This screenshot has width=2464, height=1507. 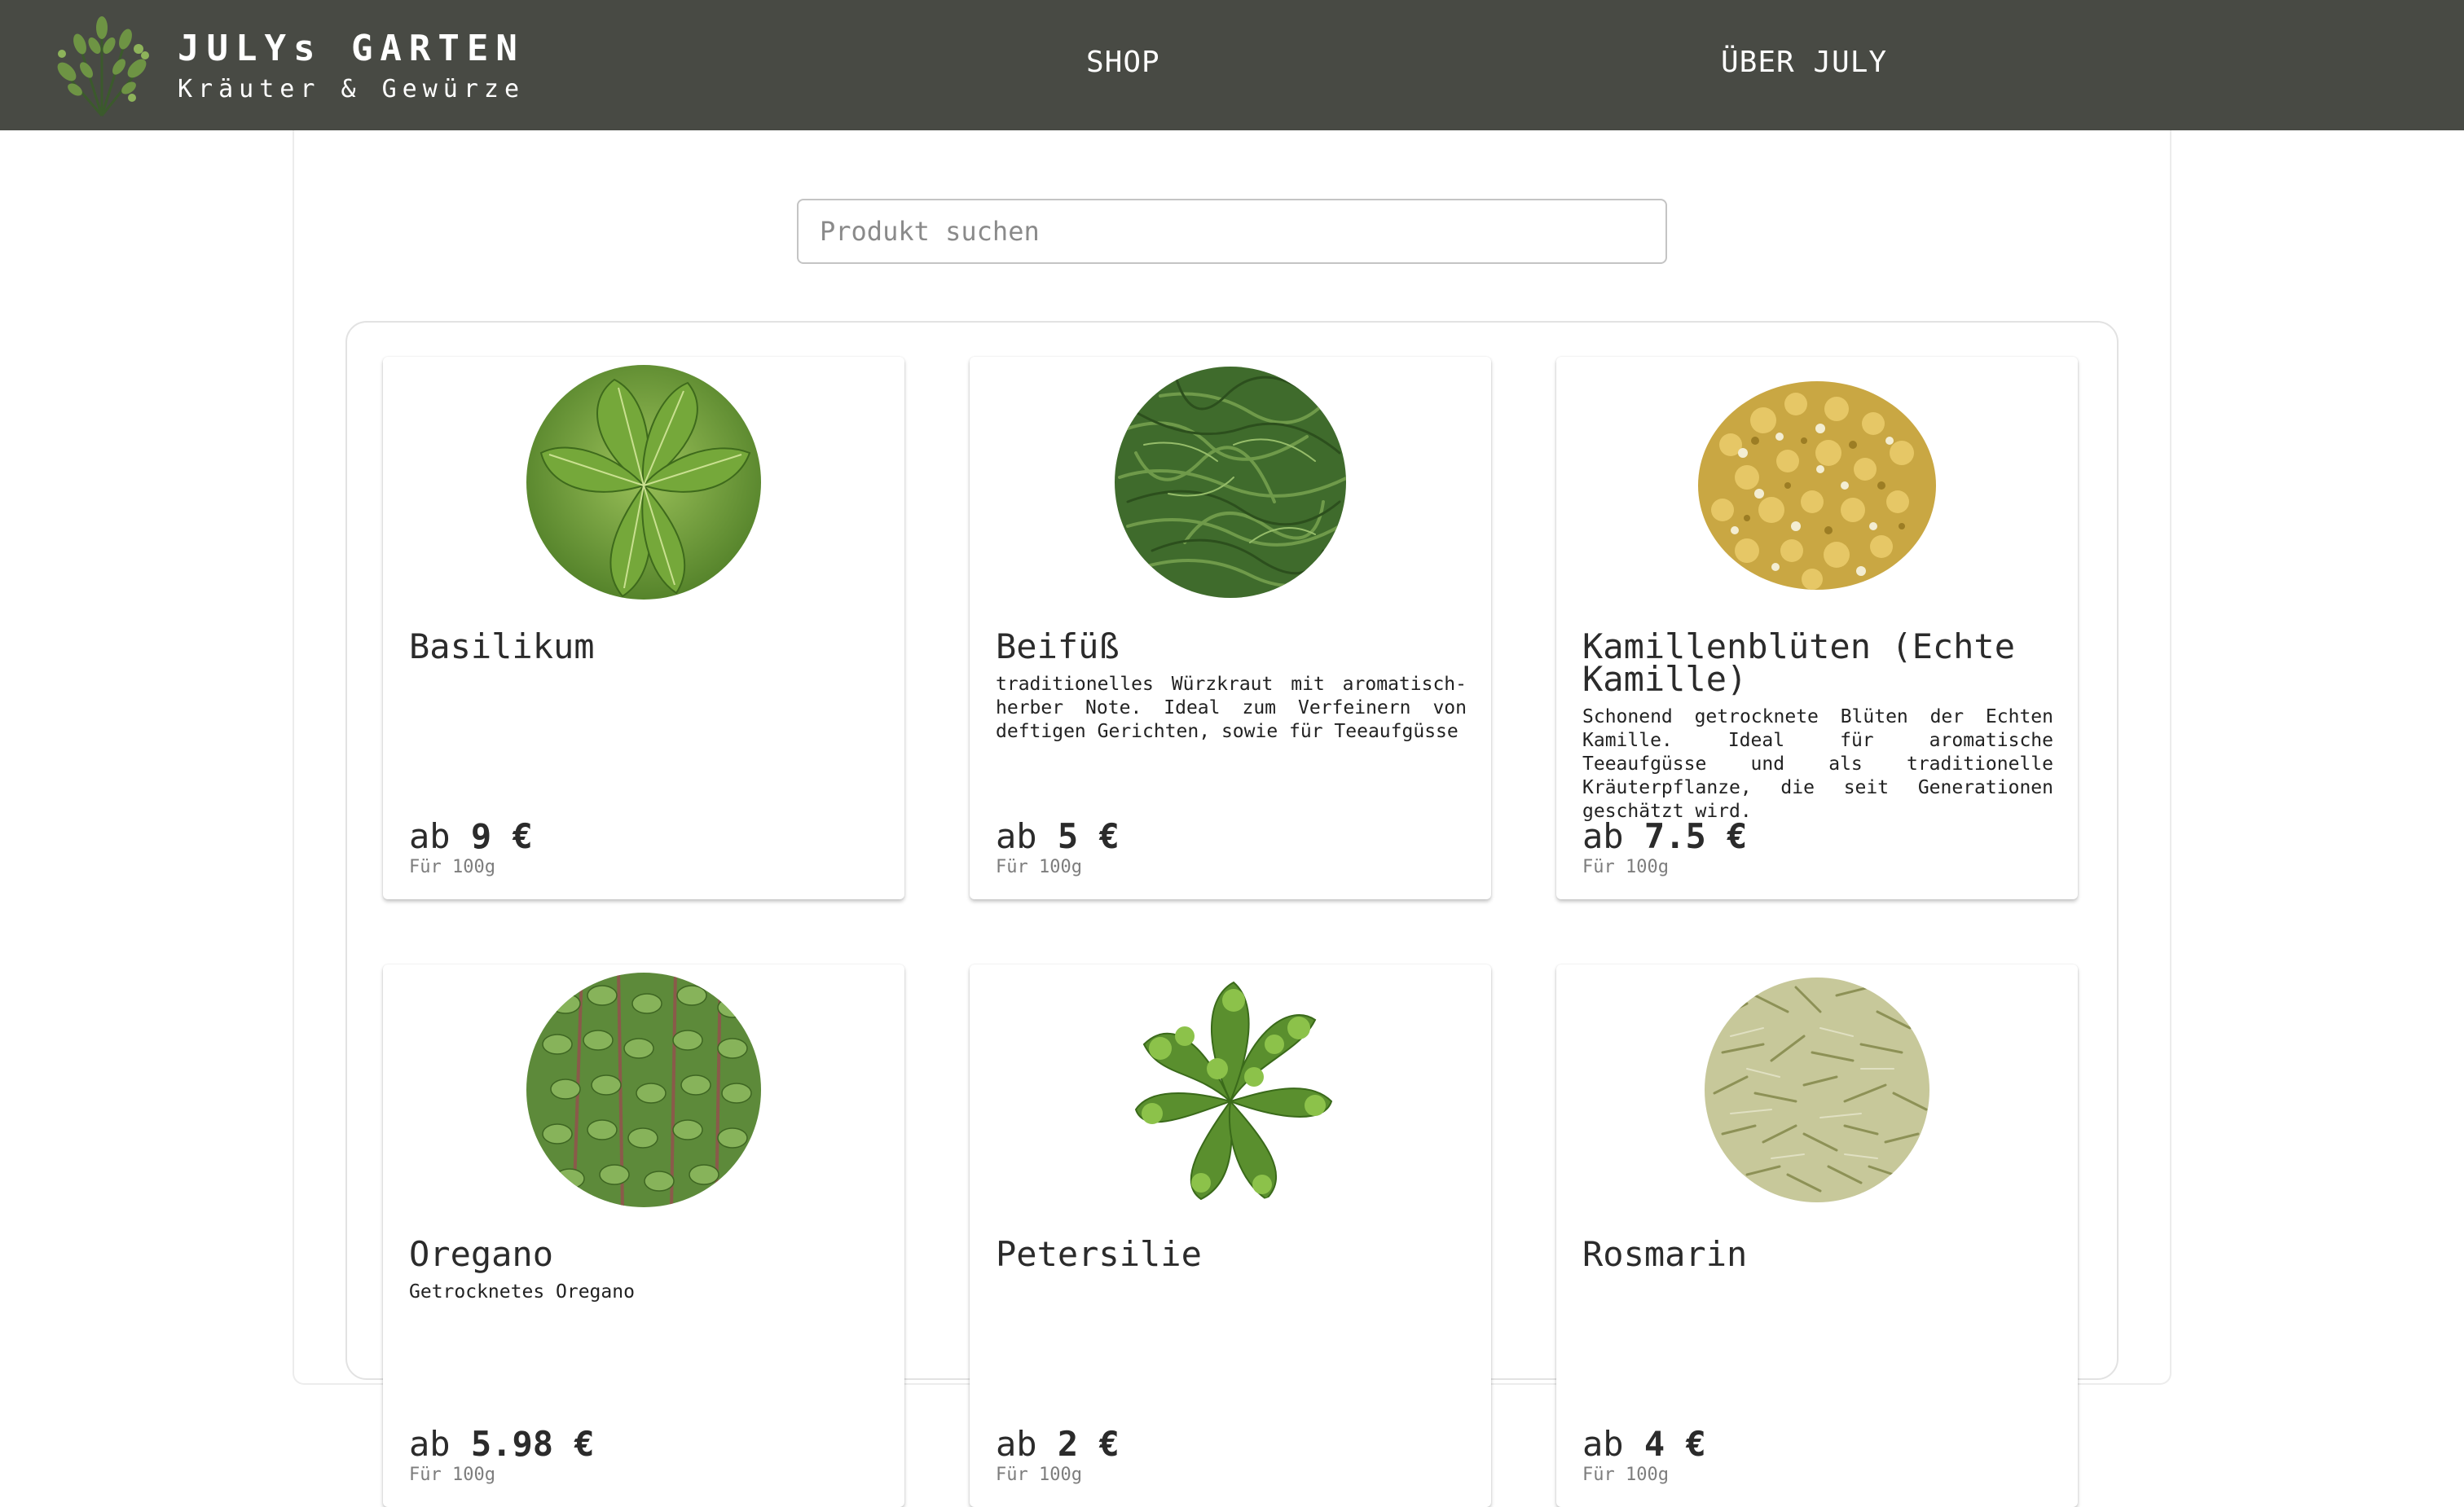 I want to click on product-price: ab 5.98 €, so click(x=502, y=1444).